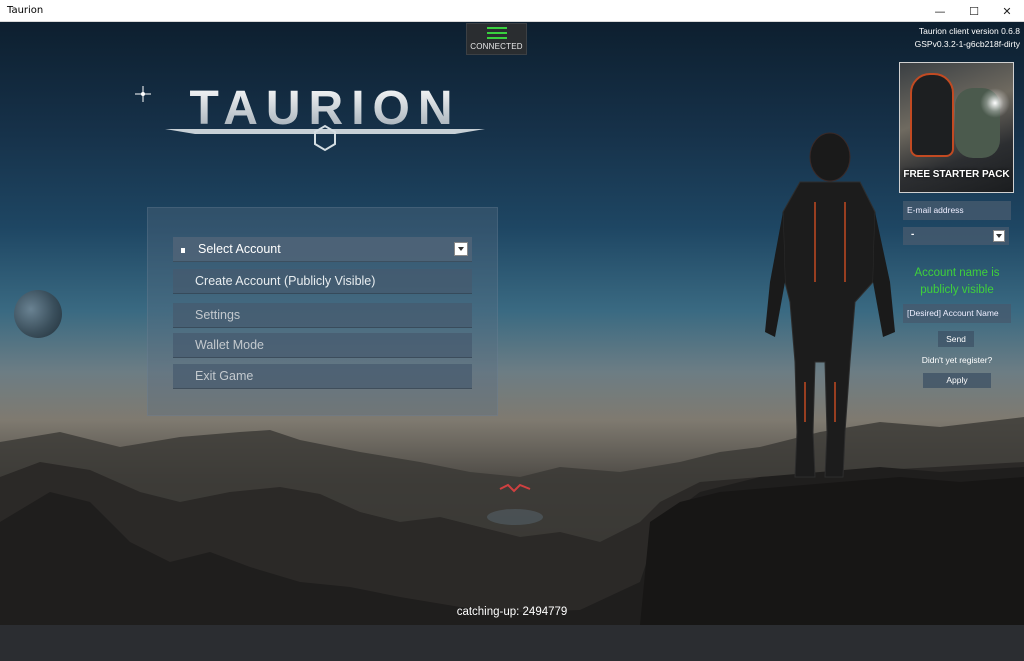 The image size is (1024, 661). What do you see at coordinates (932, 115) in the screenshot?
I see `promo-figure-image` at bounding box center [932, 115].